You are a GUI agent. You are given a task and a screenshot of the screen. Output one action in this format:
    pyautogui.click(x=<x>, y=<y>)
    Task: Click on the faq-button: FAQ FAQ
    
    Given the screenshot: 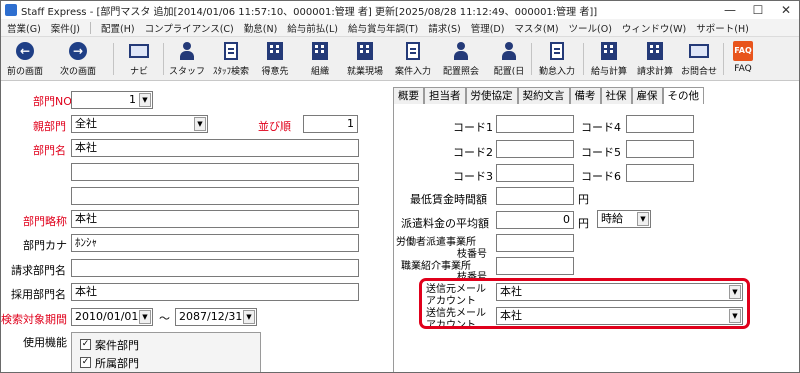 What is the action you would take?
    pyautogui.click(x=743, y=59)
    